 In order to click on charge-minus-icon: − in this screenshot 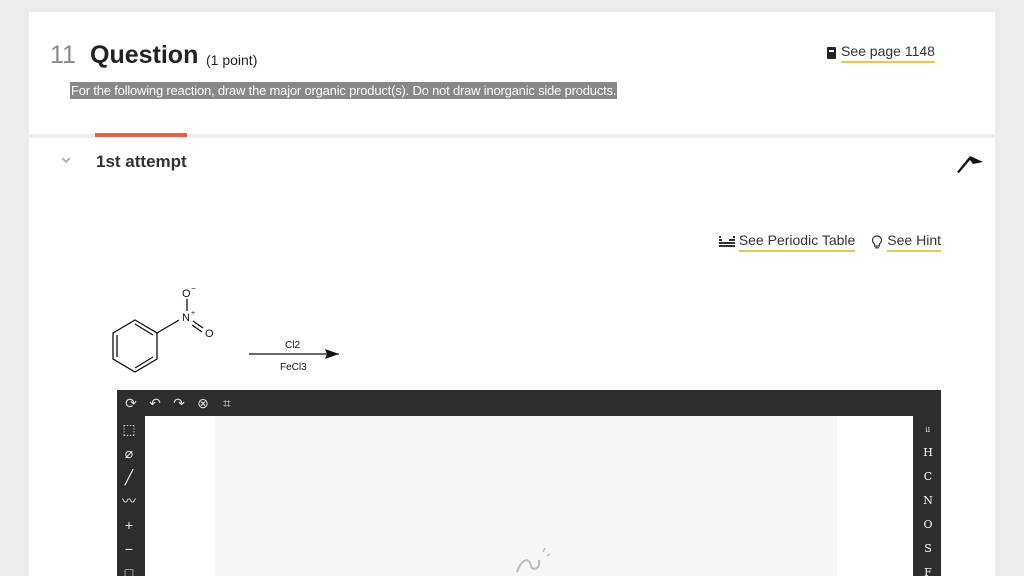, I will do `click(129, 549)`.